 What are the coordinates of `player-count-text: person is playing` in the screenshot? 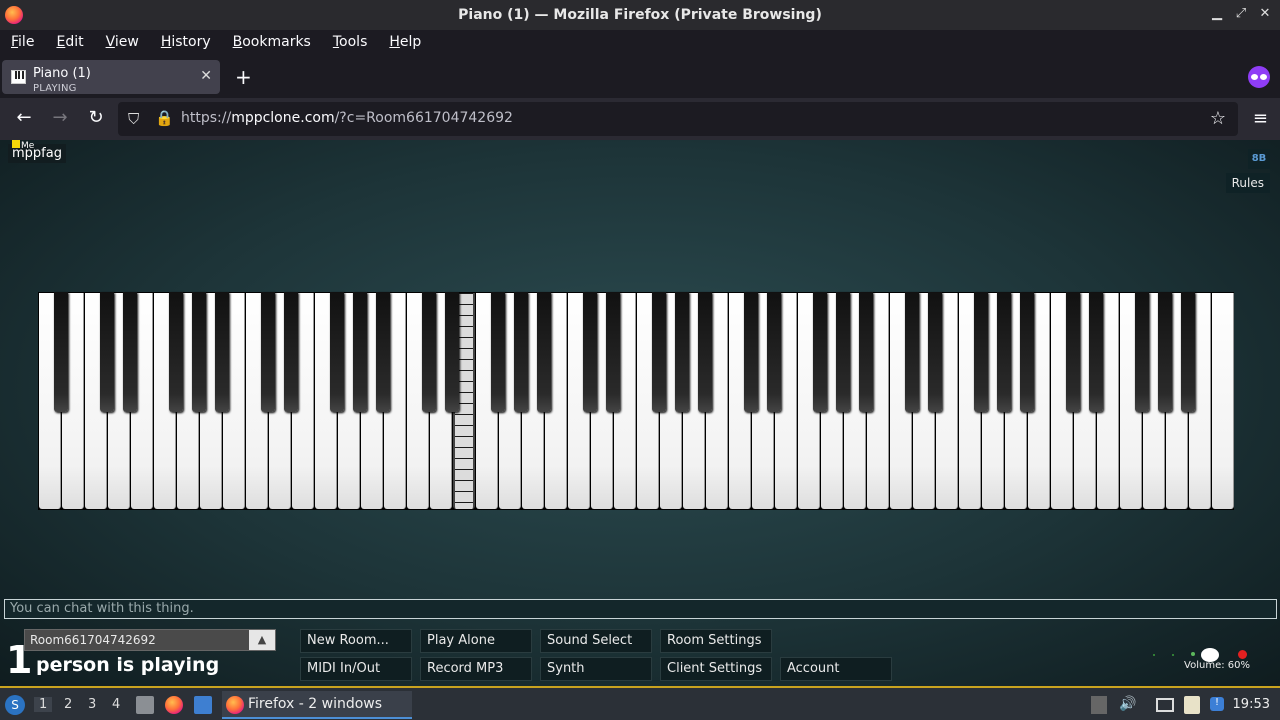 It's located at (128, 665).